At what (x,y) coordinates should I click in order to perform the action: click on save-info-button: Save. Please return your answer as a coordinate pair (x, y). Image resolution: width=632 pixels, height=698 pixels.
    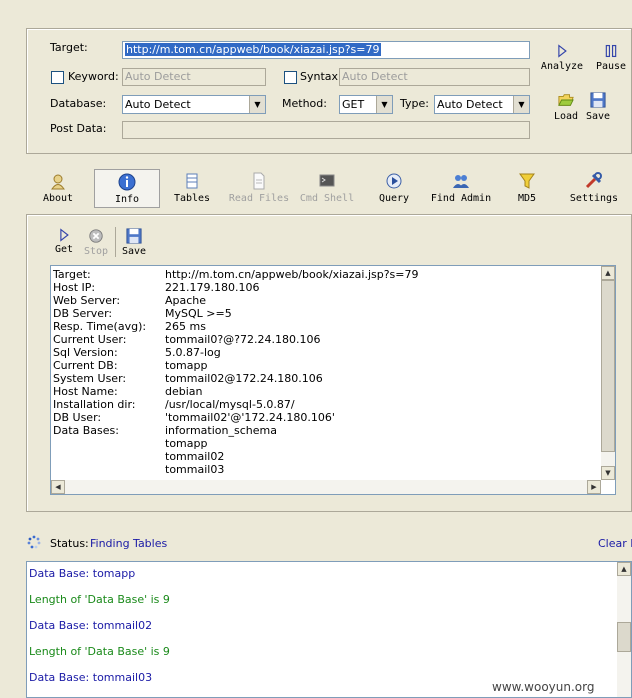
    Looking at the image, I should click on (134, 242).